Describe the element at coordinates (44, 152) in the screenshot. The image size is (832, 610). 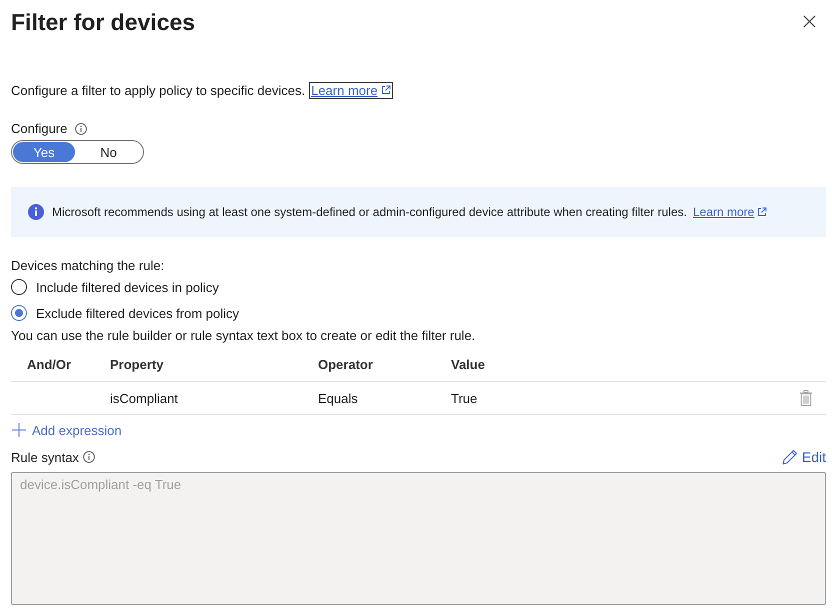
I see `toggle-option: Yes` at that location.